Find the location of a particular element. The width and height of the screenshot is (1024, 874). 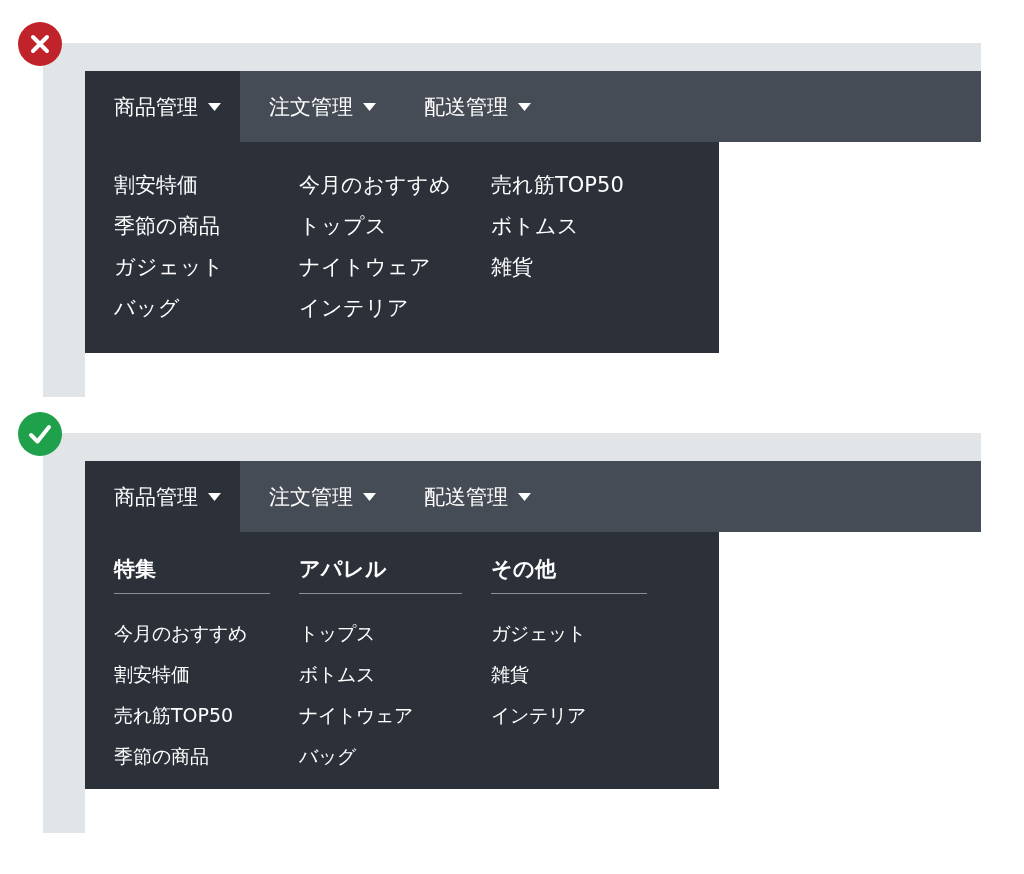

group-heading: 特集 is located at coordinates (135, 569).